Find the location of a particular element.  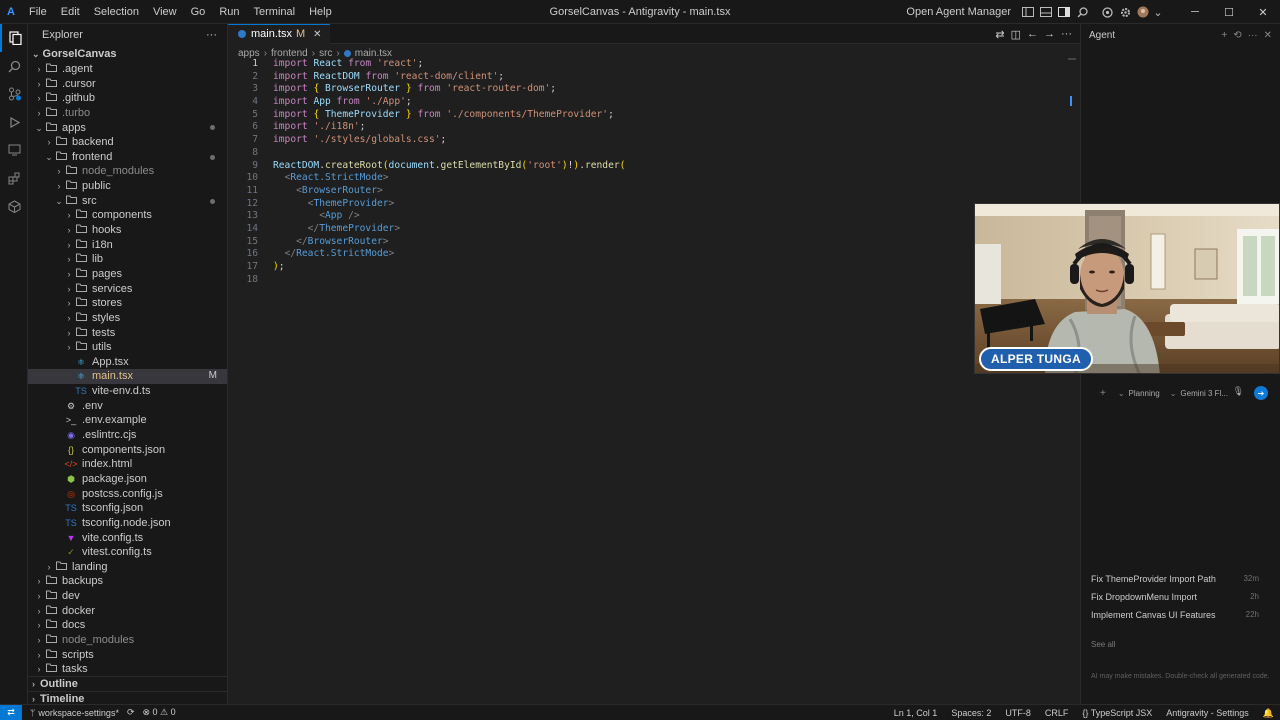

folder-item: › styles is located at coordinates (127, 318).